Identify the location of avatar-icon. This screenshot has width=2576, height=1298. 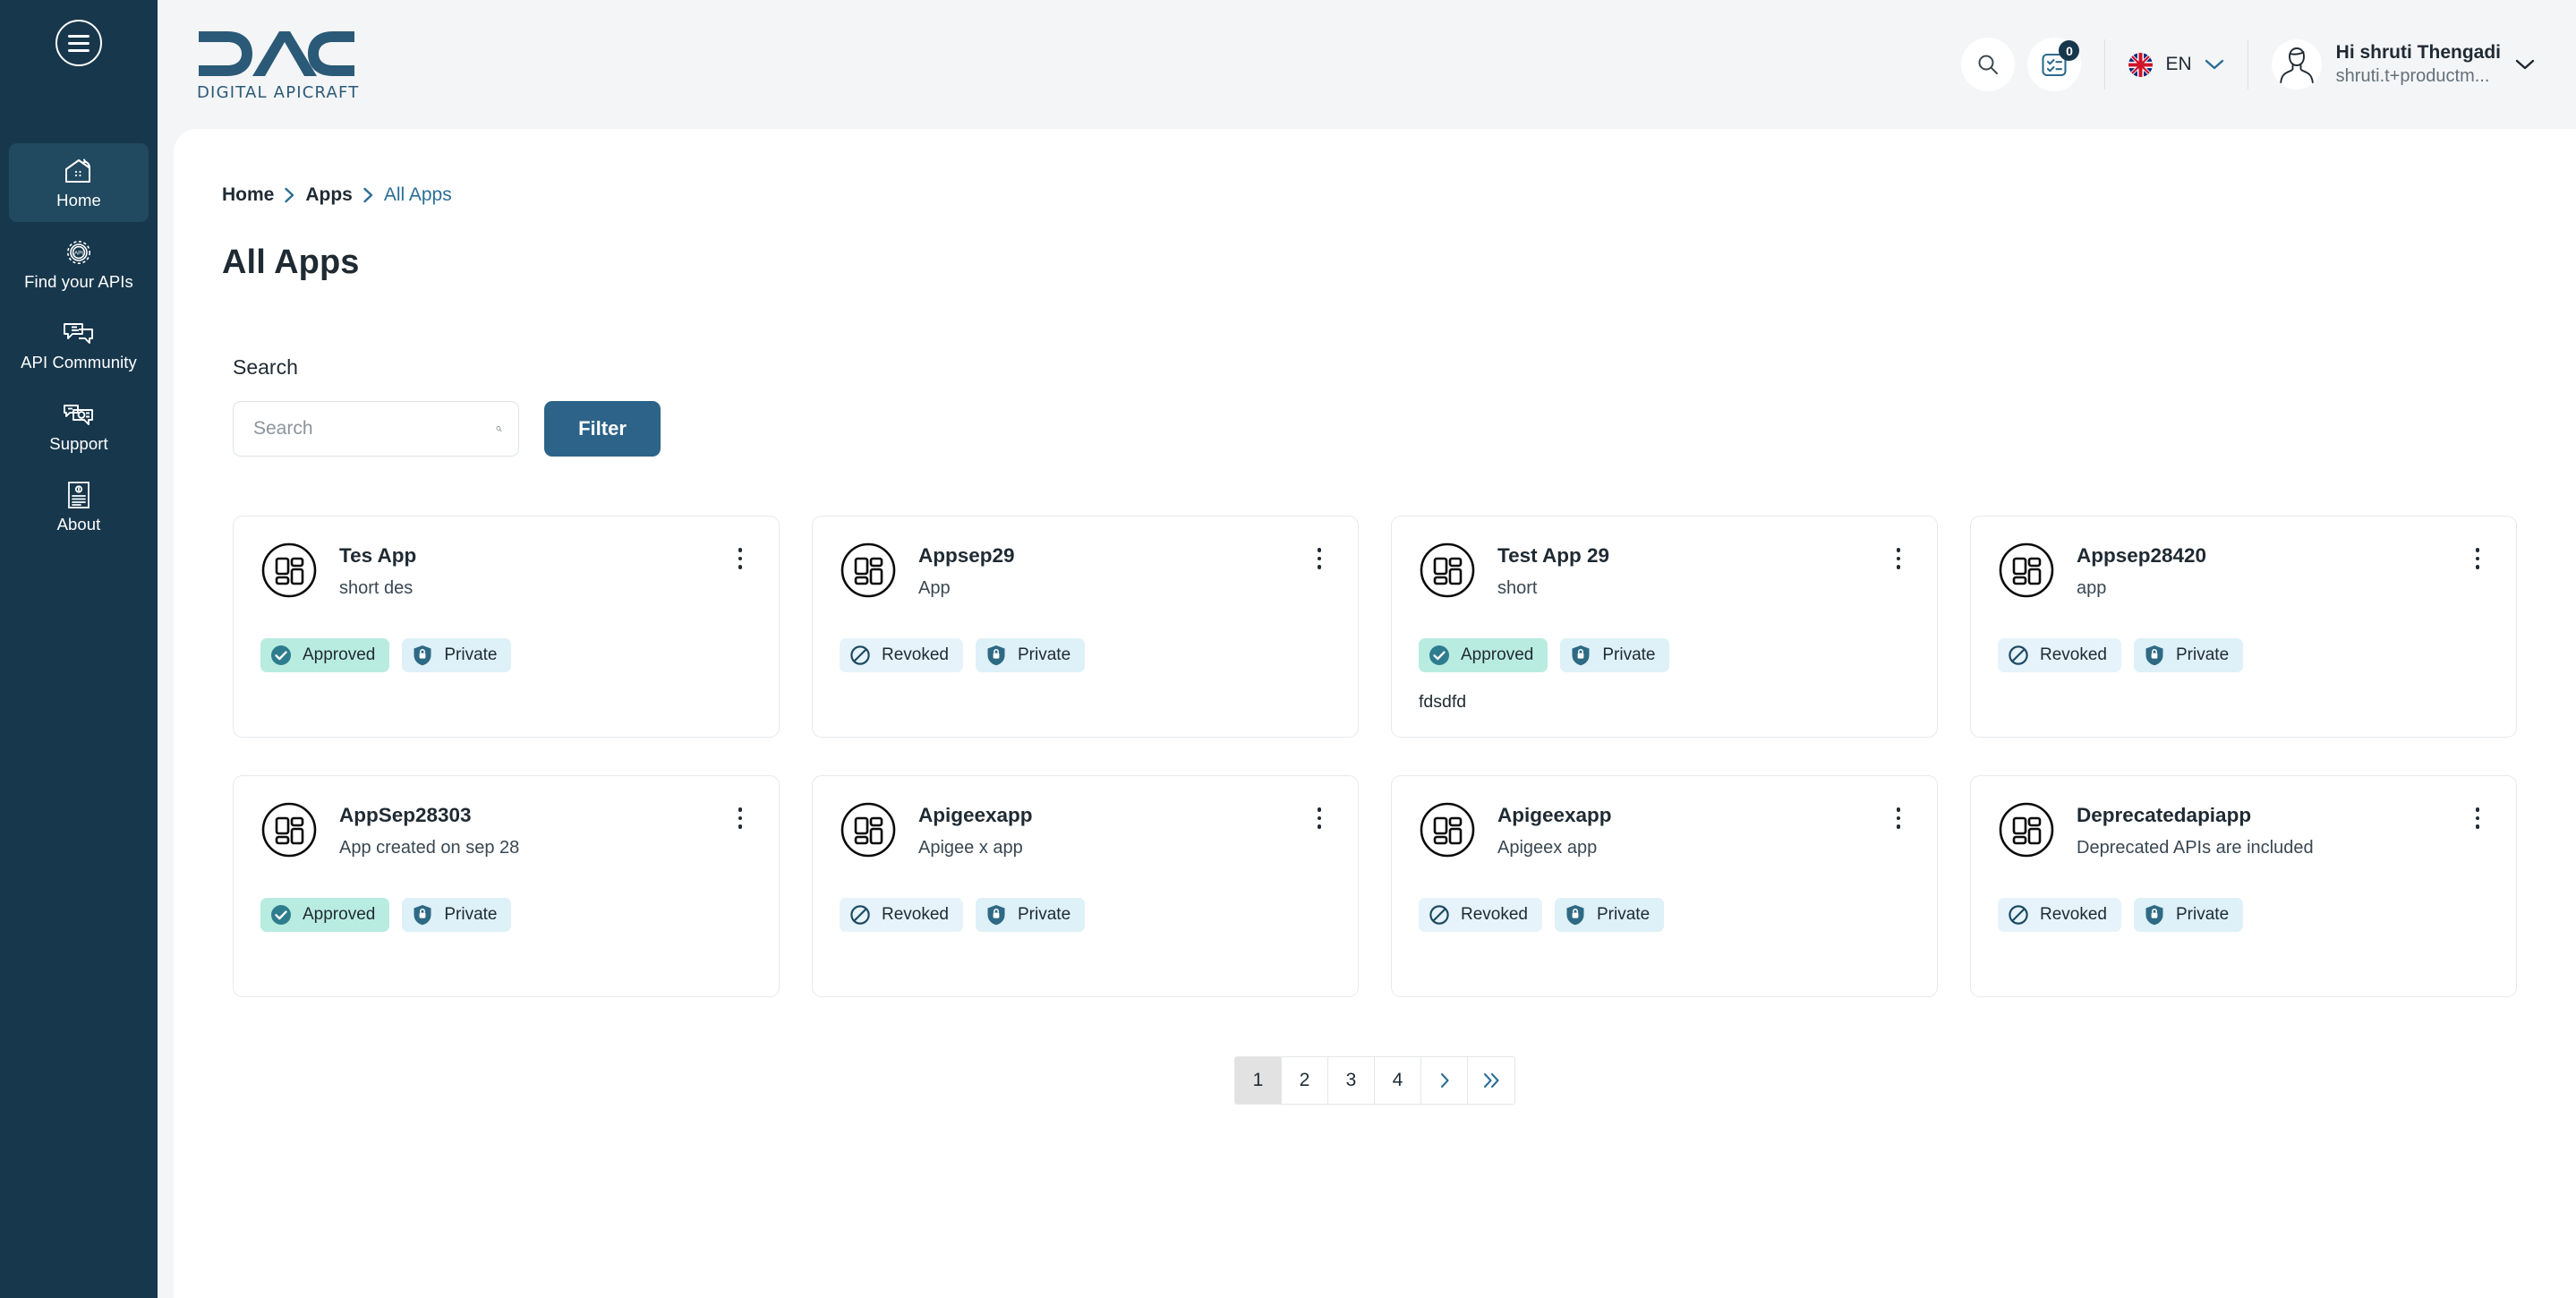
(2296, 65).